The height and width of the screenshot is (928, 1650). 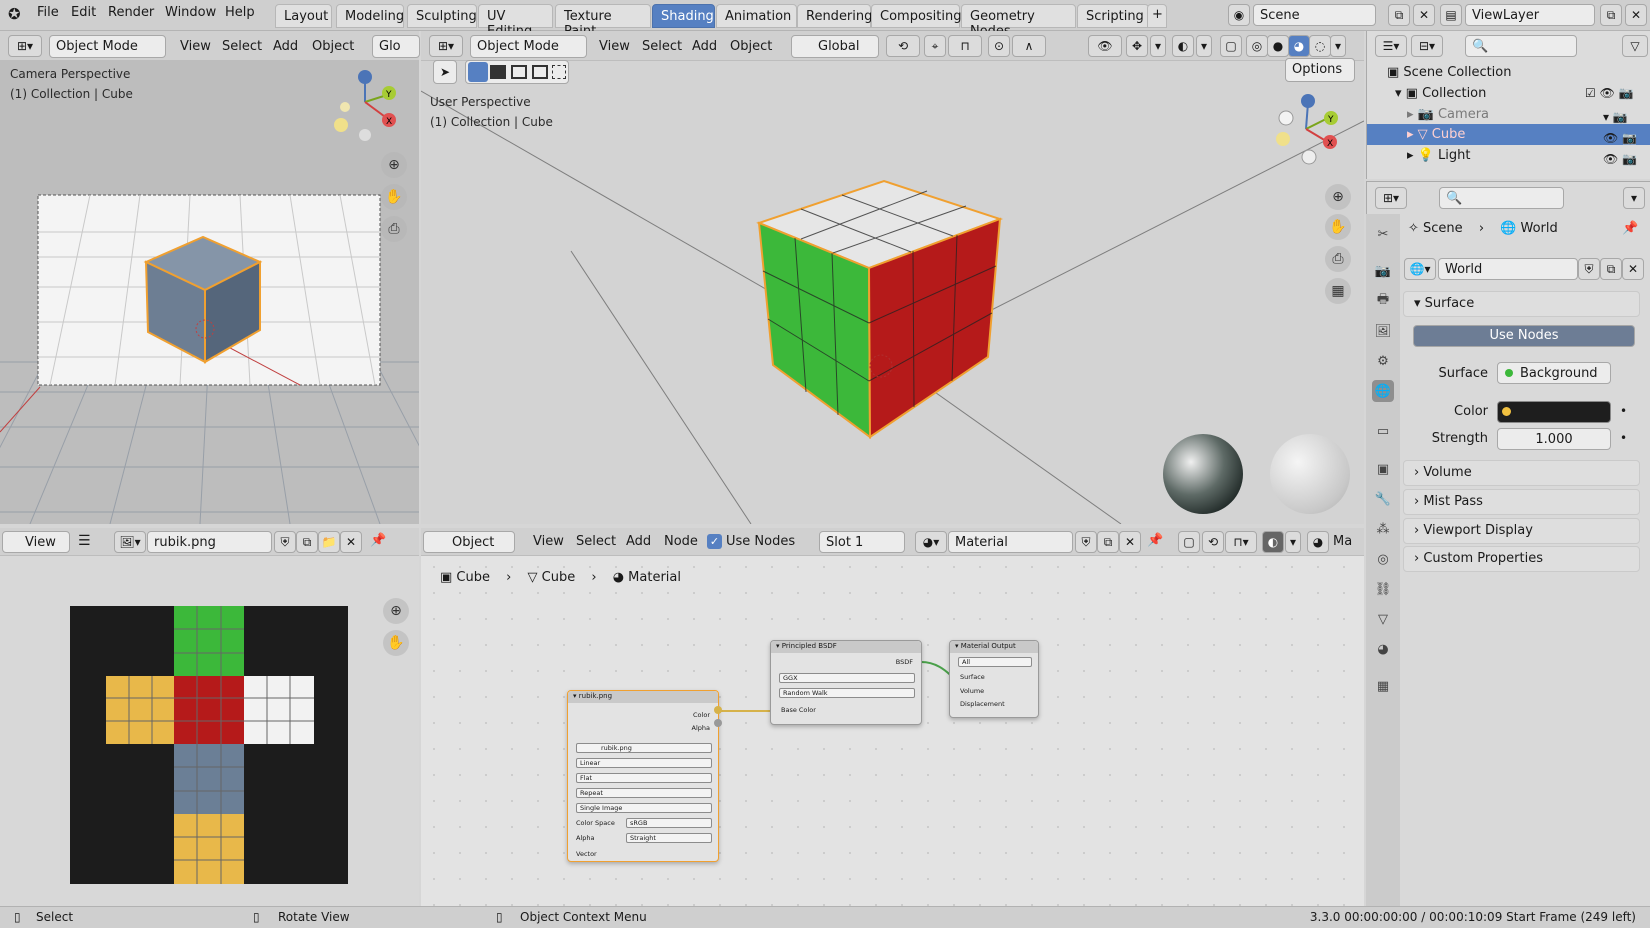 What do you see at coordinates (1383, 431) in the screenshot?
I see `collection-tab-icon: ▭` at bounding box center [1383, 431].